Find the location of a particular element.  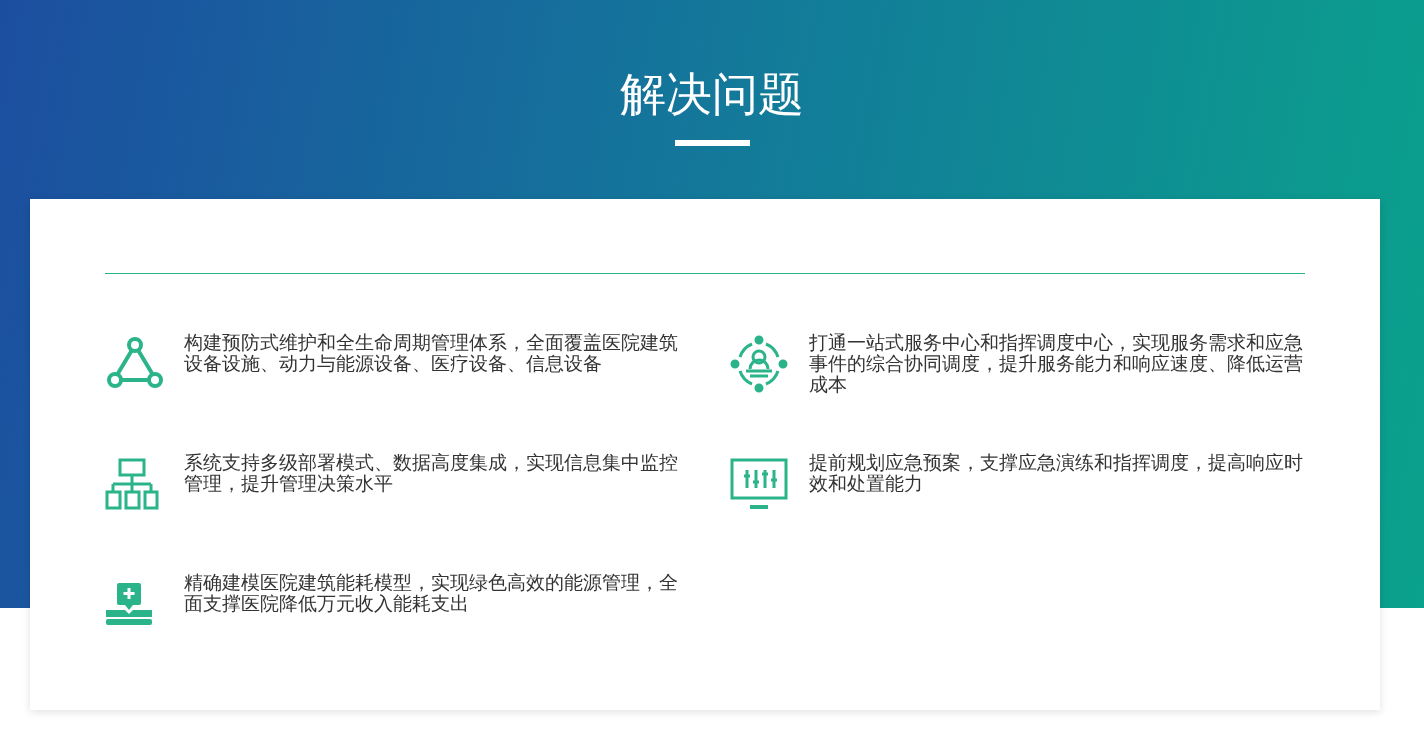

section-title: 解决问题 is located at coordinates (712, 94).